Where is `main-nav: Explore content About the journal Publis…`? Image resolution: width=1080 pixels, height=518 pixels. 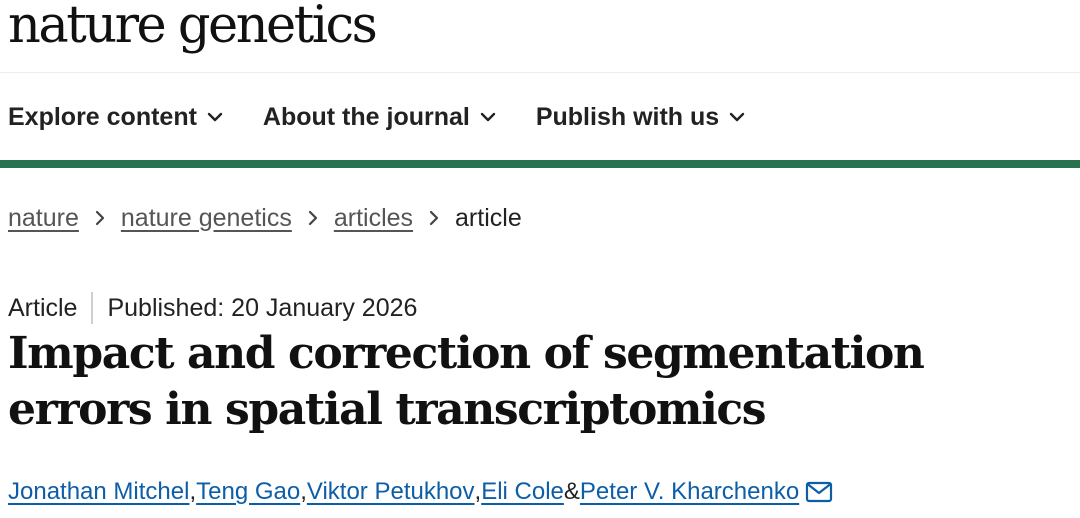
main-nav: Explore content About the journal Publis… is located at coordinates (396, 117).